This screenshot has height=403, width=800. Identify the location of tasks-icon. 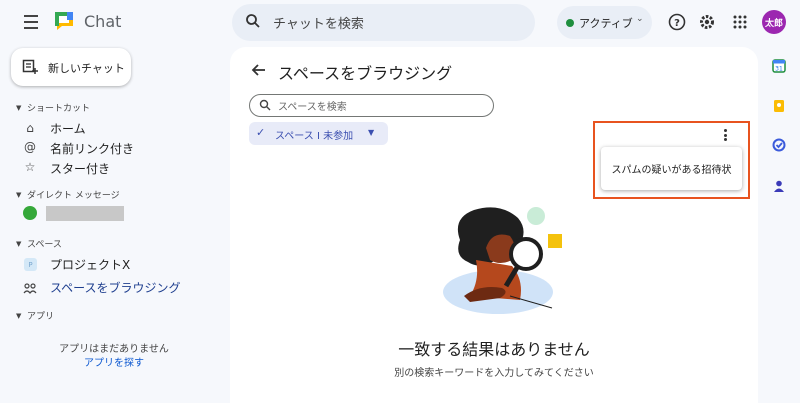
(779, 145).